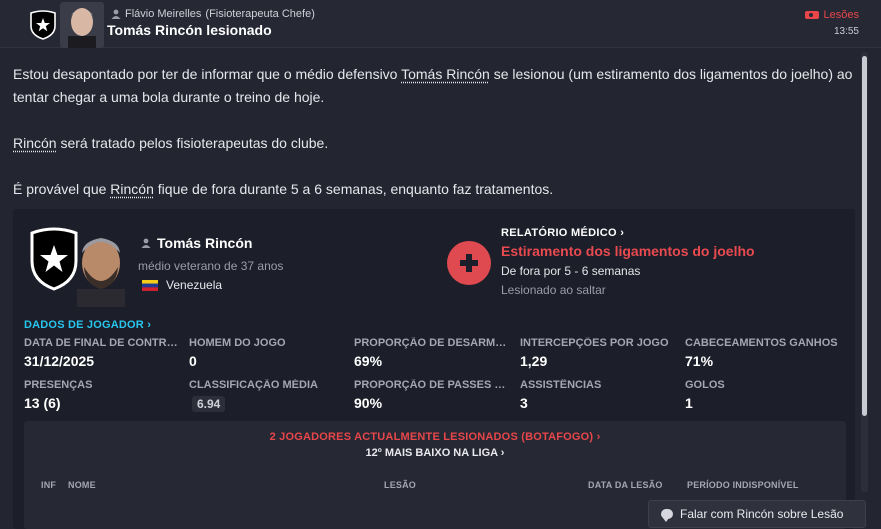 This screenshot has width=881, height=529. What do you see at coordinates (189, 30) in the screenshot?
I see `message-subject: Tomás Rincón lesionado` at bounding box center [189, 30].